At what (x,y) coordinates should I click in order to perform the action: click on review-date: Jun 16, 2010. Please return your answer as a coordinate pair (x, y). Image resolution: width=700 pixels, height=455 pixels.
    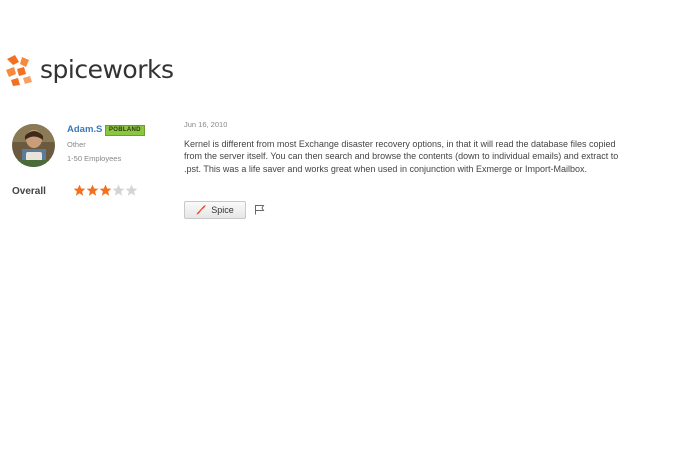
    Looking at the image, I should click on (206, 124).